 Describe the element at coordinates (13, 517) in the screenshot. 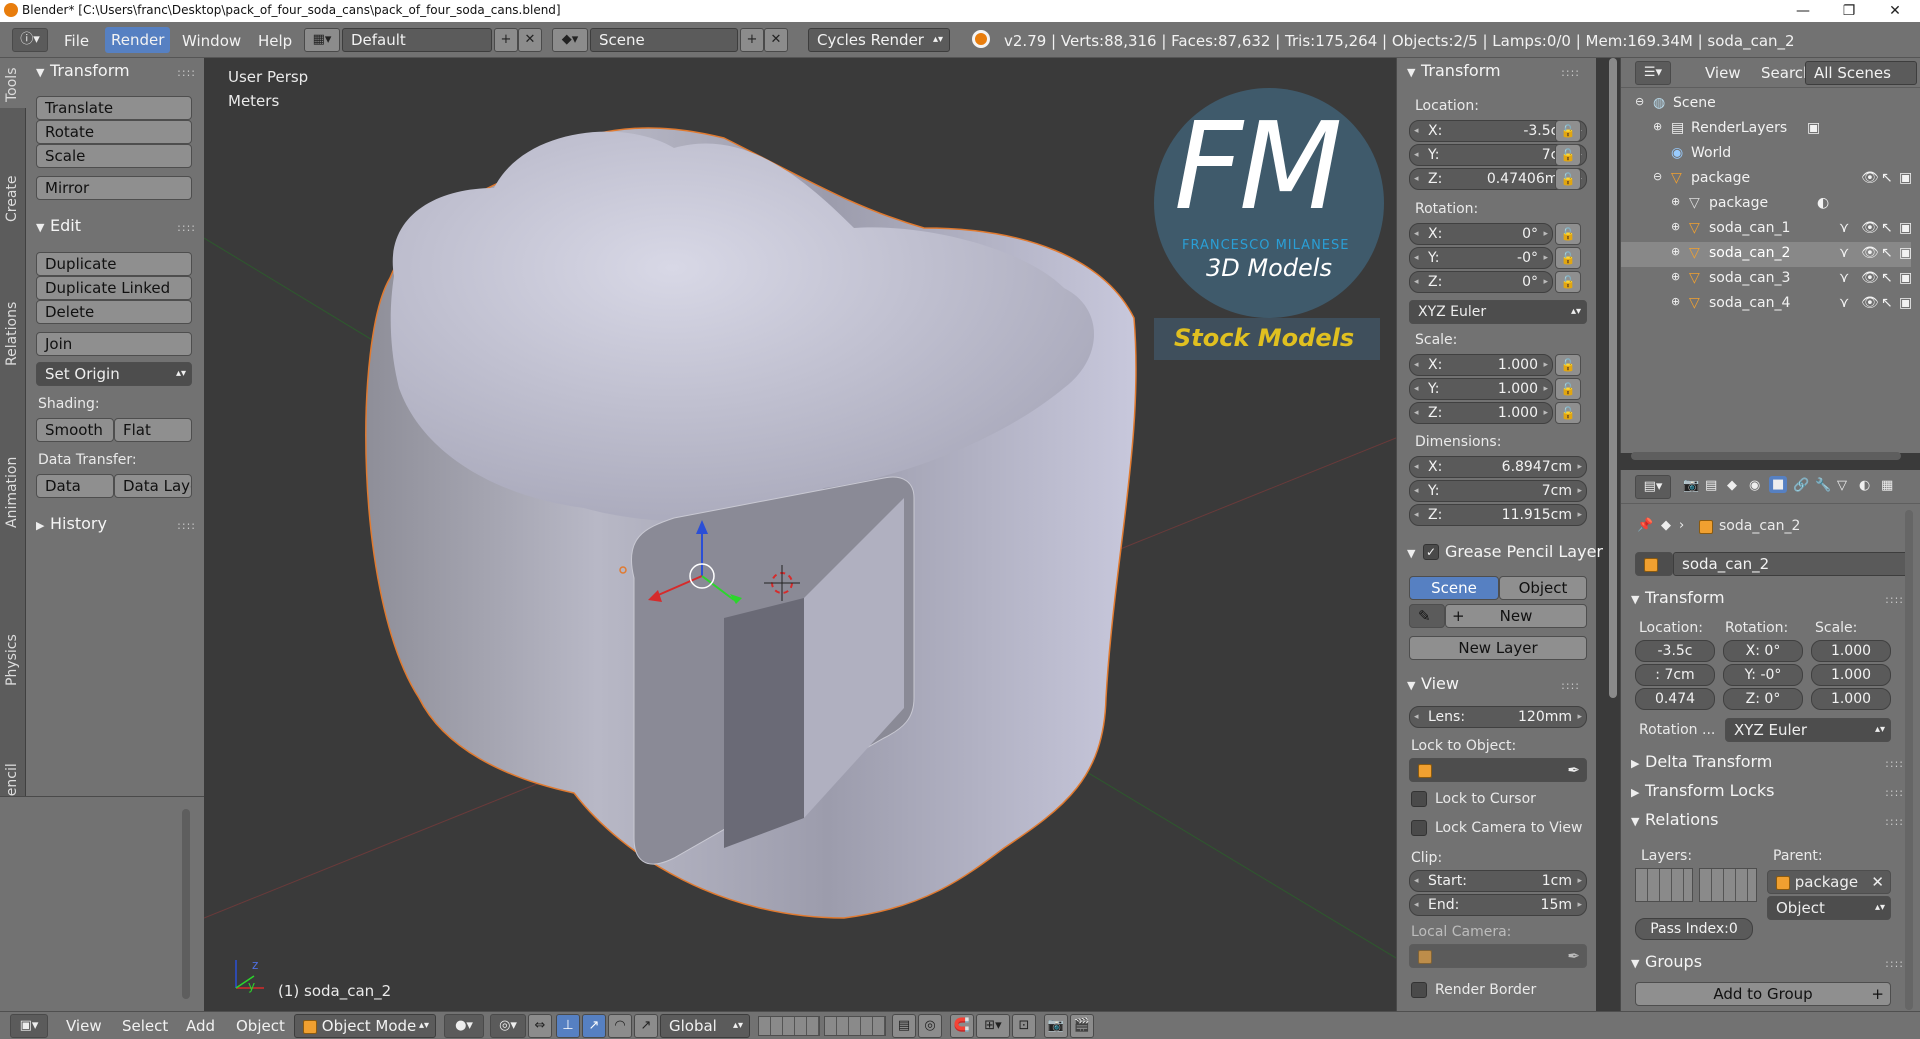

I see `tab-physics: Physics` at that location.